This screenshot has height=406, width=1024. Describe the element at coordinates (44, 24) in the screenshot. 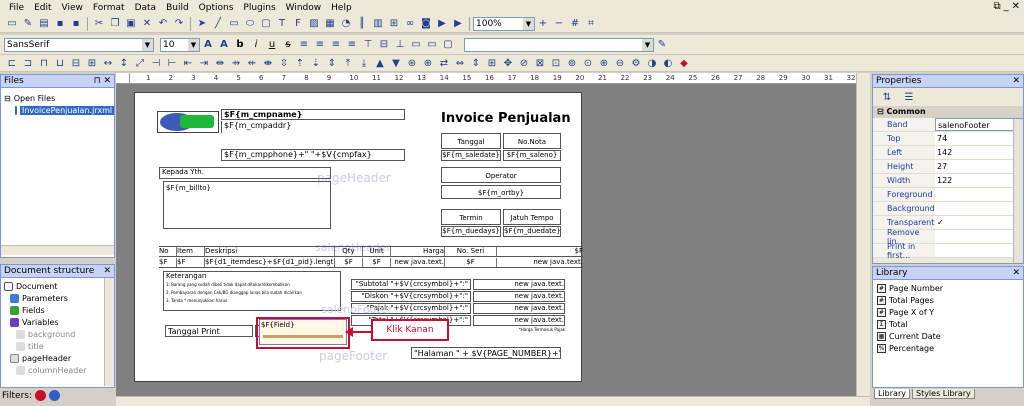

I see `open-icon: ▤` at that location.